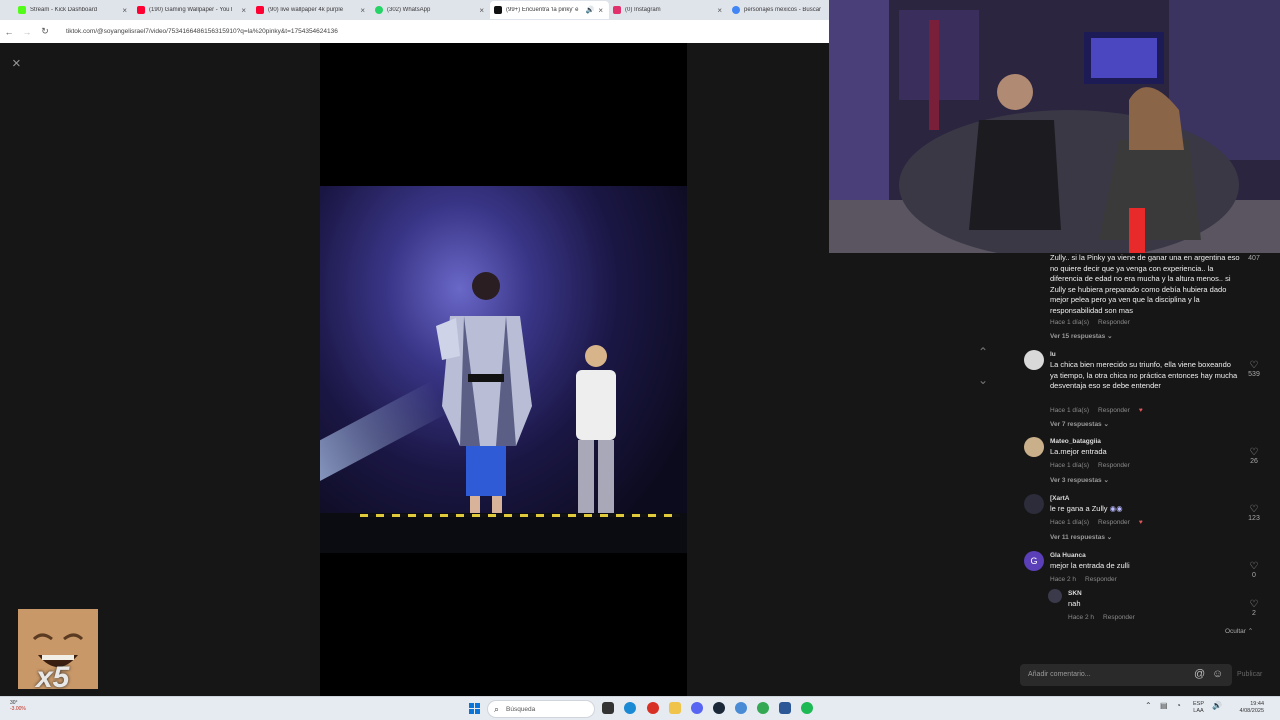 The height and width of the screenshot is (720, 1280). I want to click on comment-time: Hace 2 h, so click(1063, 579).